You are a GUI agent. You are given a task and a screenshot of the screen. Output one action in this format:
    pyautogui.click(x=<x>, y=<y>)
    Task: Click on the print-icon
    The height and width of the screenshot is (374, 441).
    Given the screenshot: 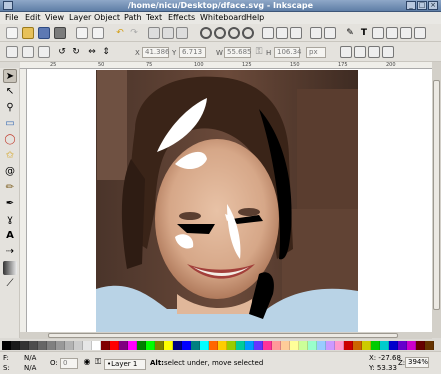 What is the action you would take?
    pyautogui.click(x=60, y=33)
    